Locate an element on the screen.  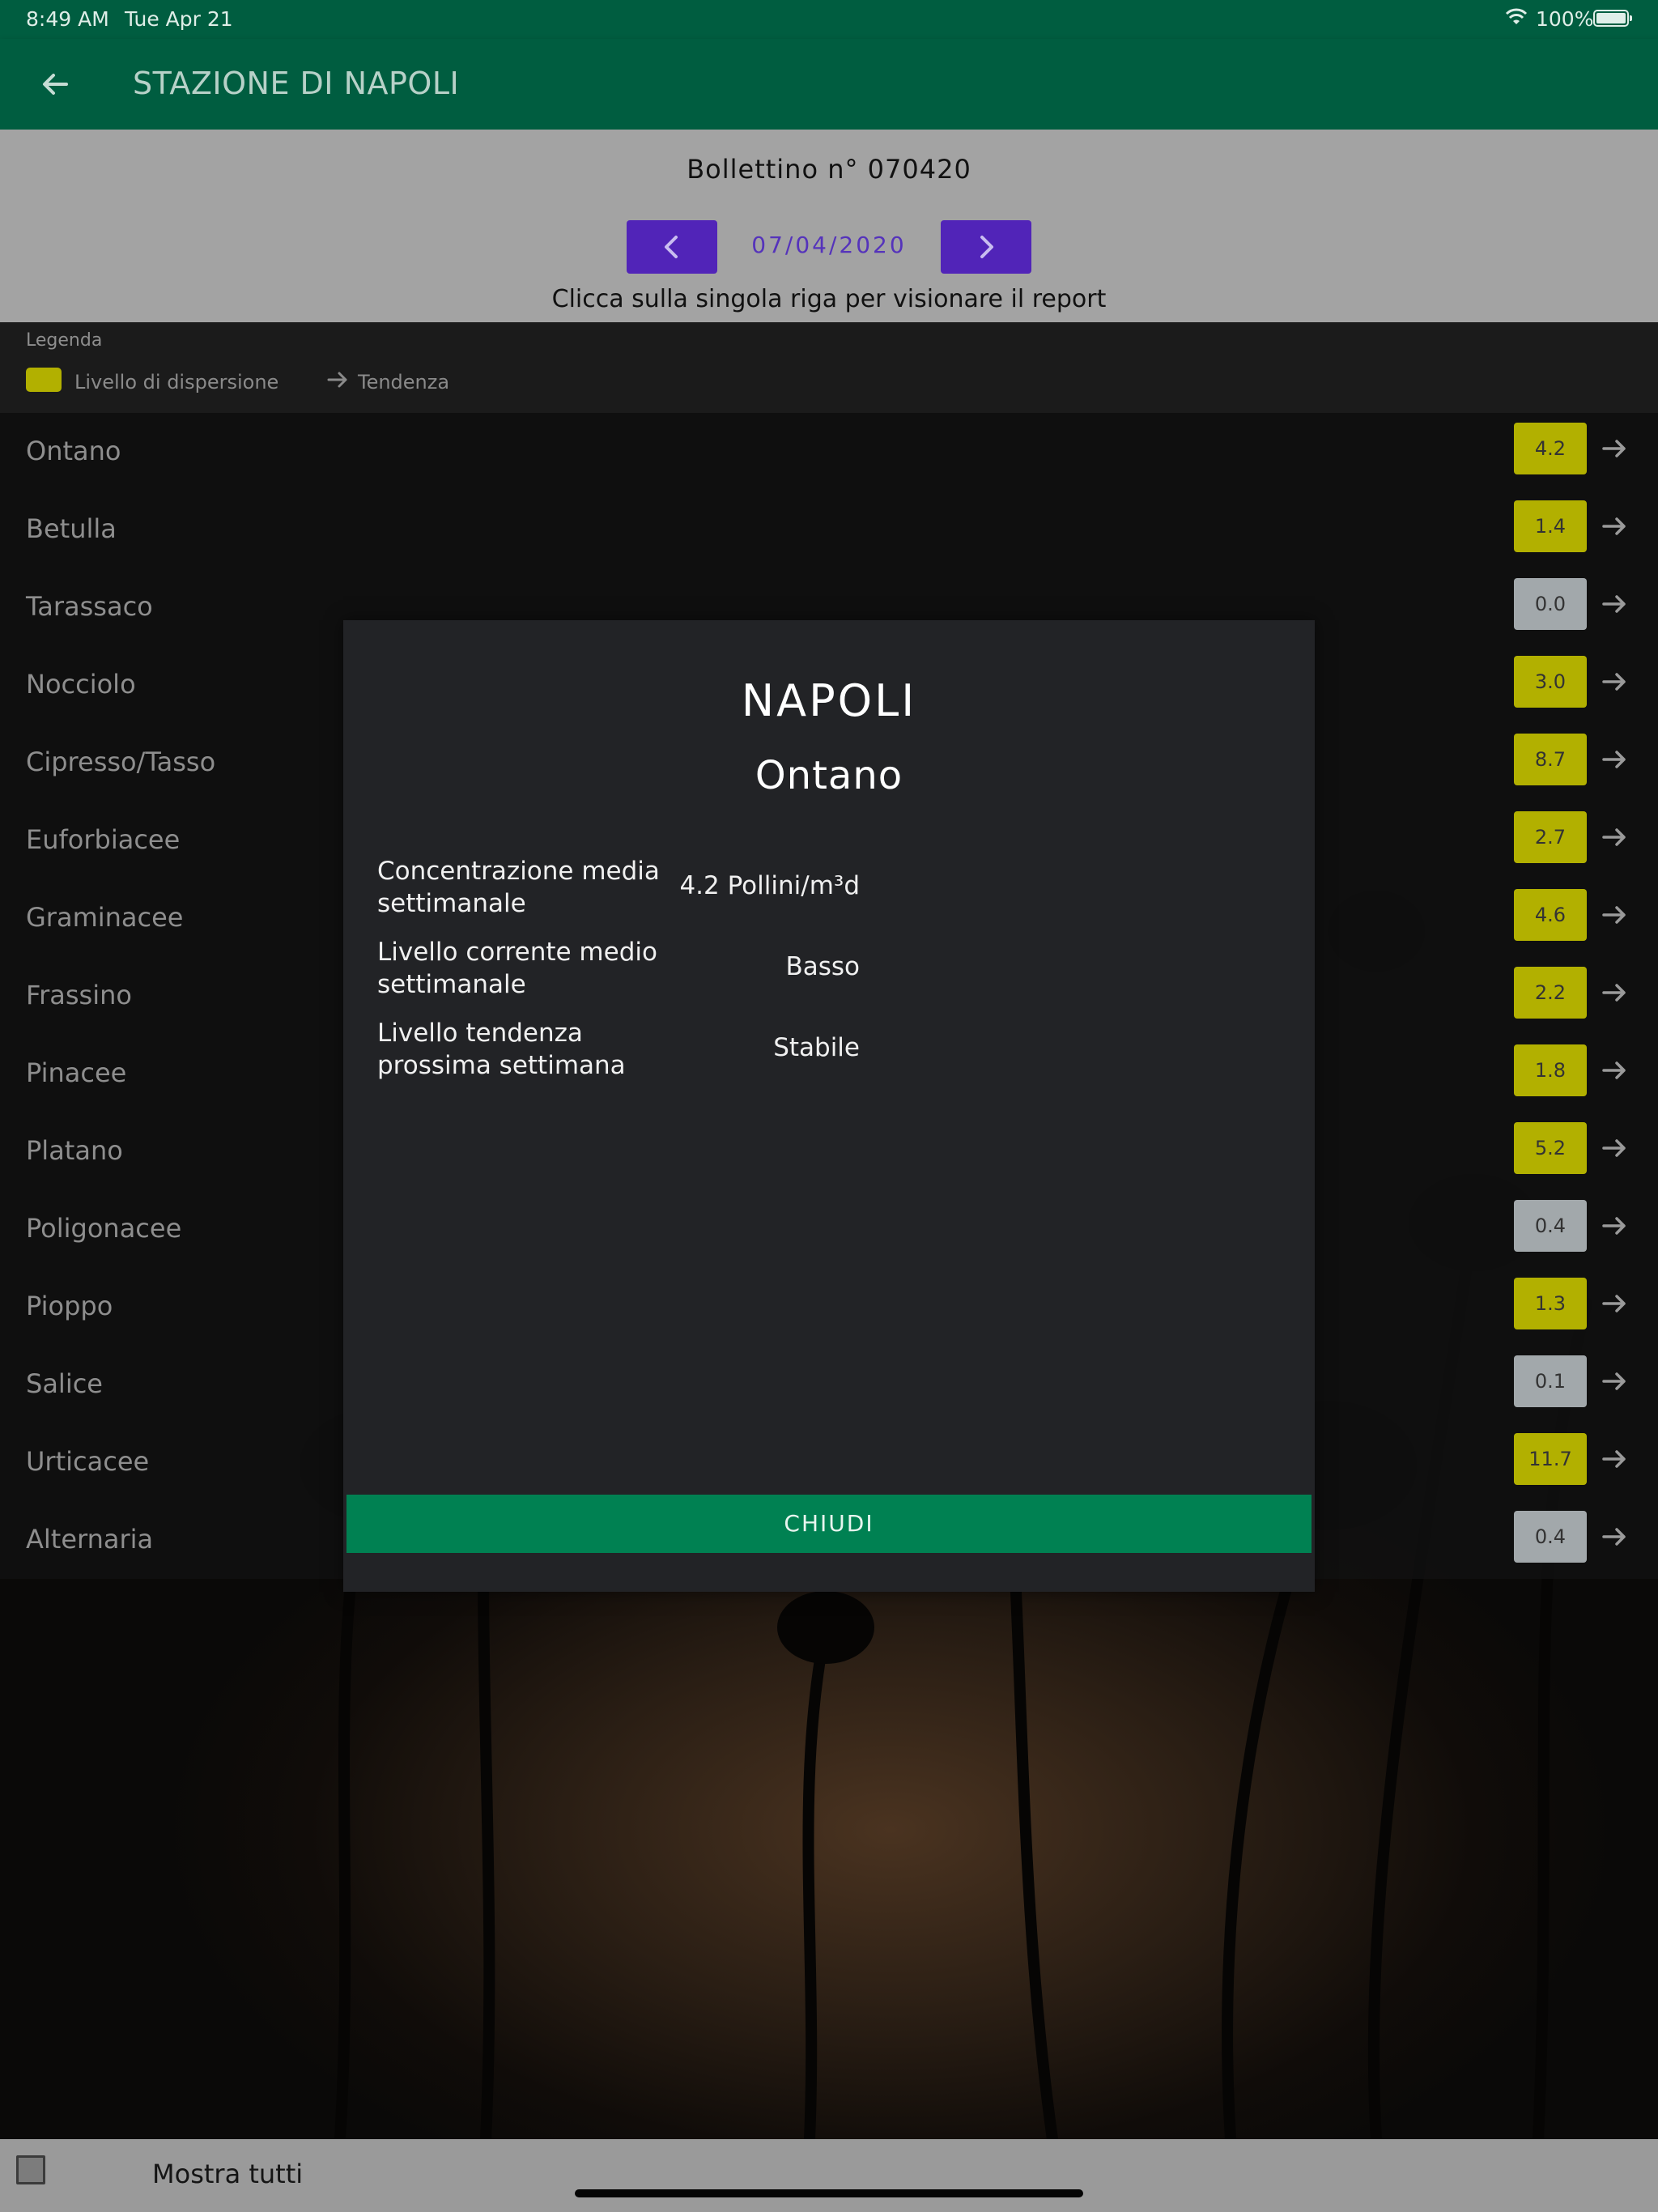
pollen-name: Graminacee is located at coordinates (105, 918).